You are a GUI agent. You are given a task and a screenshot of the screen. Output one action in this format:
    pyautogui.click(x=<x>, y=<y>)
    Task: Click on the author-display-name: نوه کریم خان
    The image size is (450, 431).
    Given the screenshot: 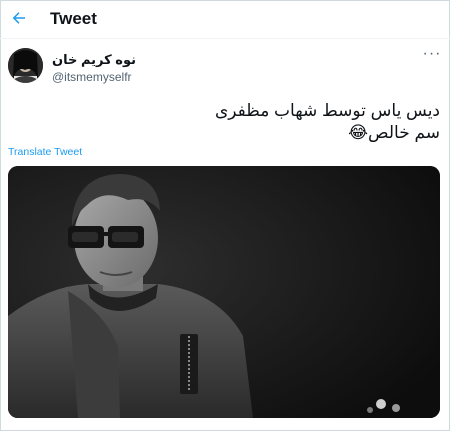 What is the action you would take?
    pyautogui.click(x=94, y=60)
    